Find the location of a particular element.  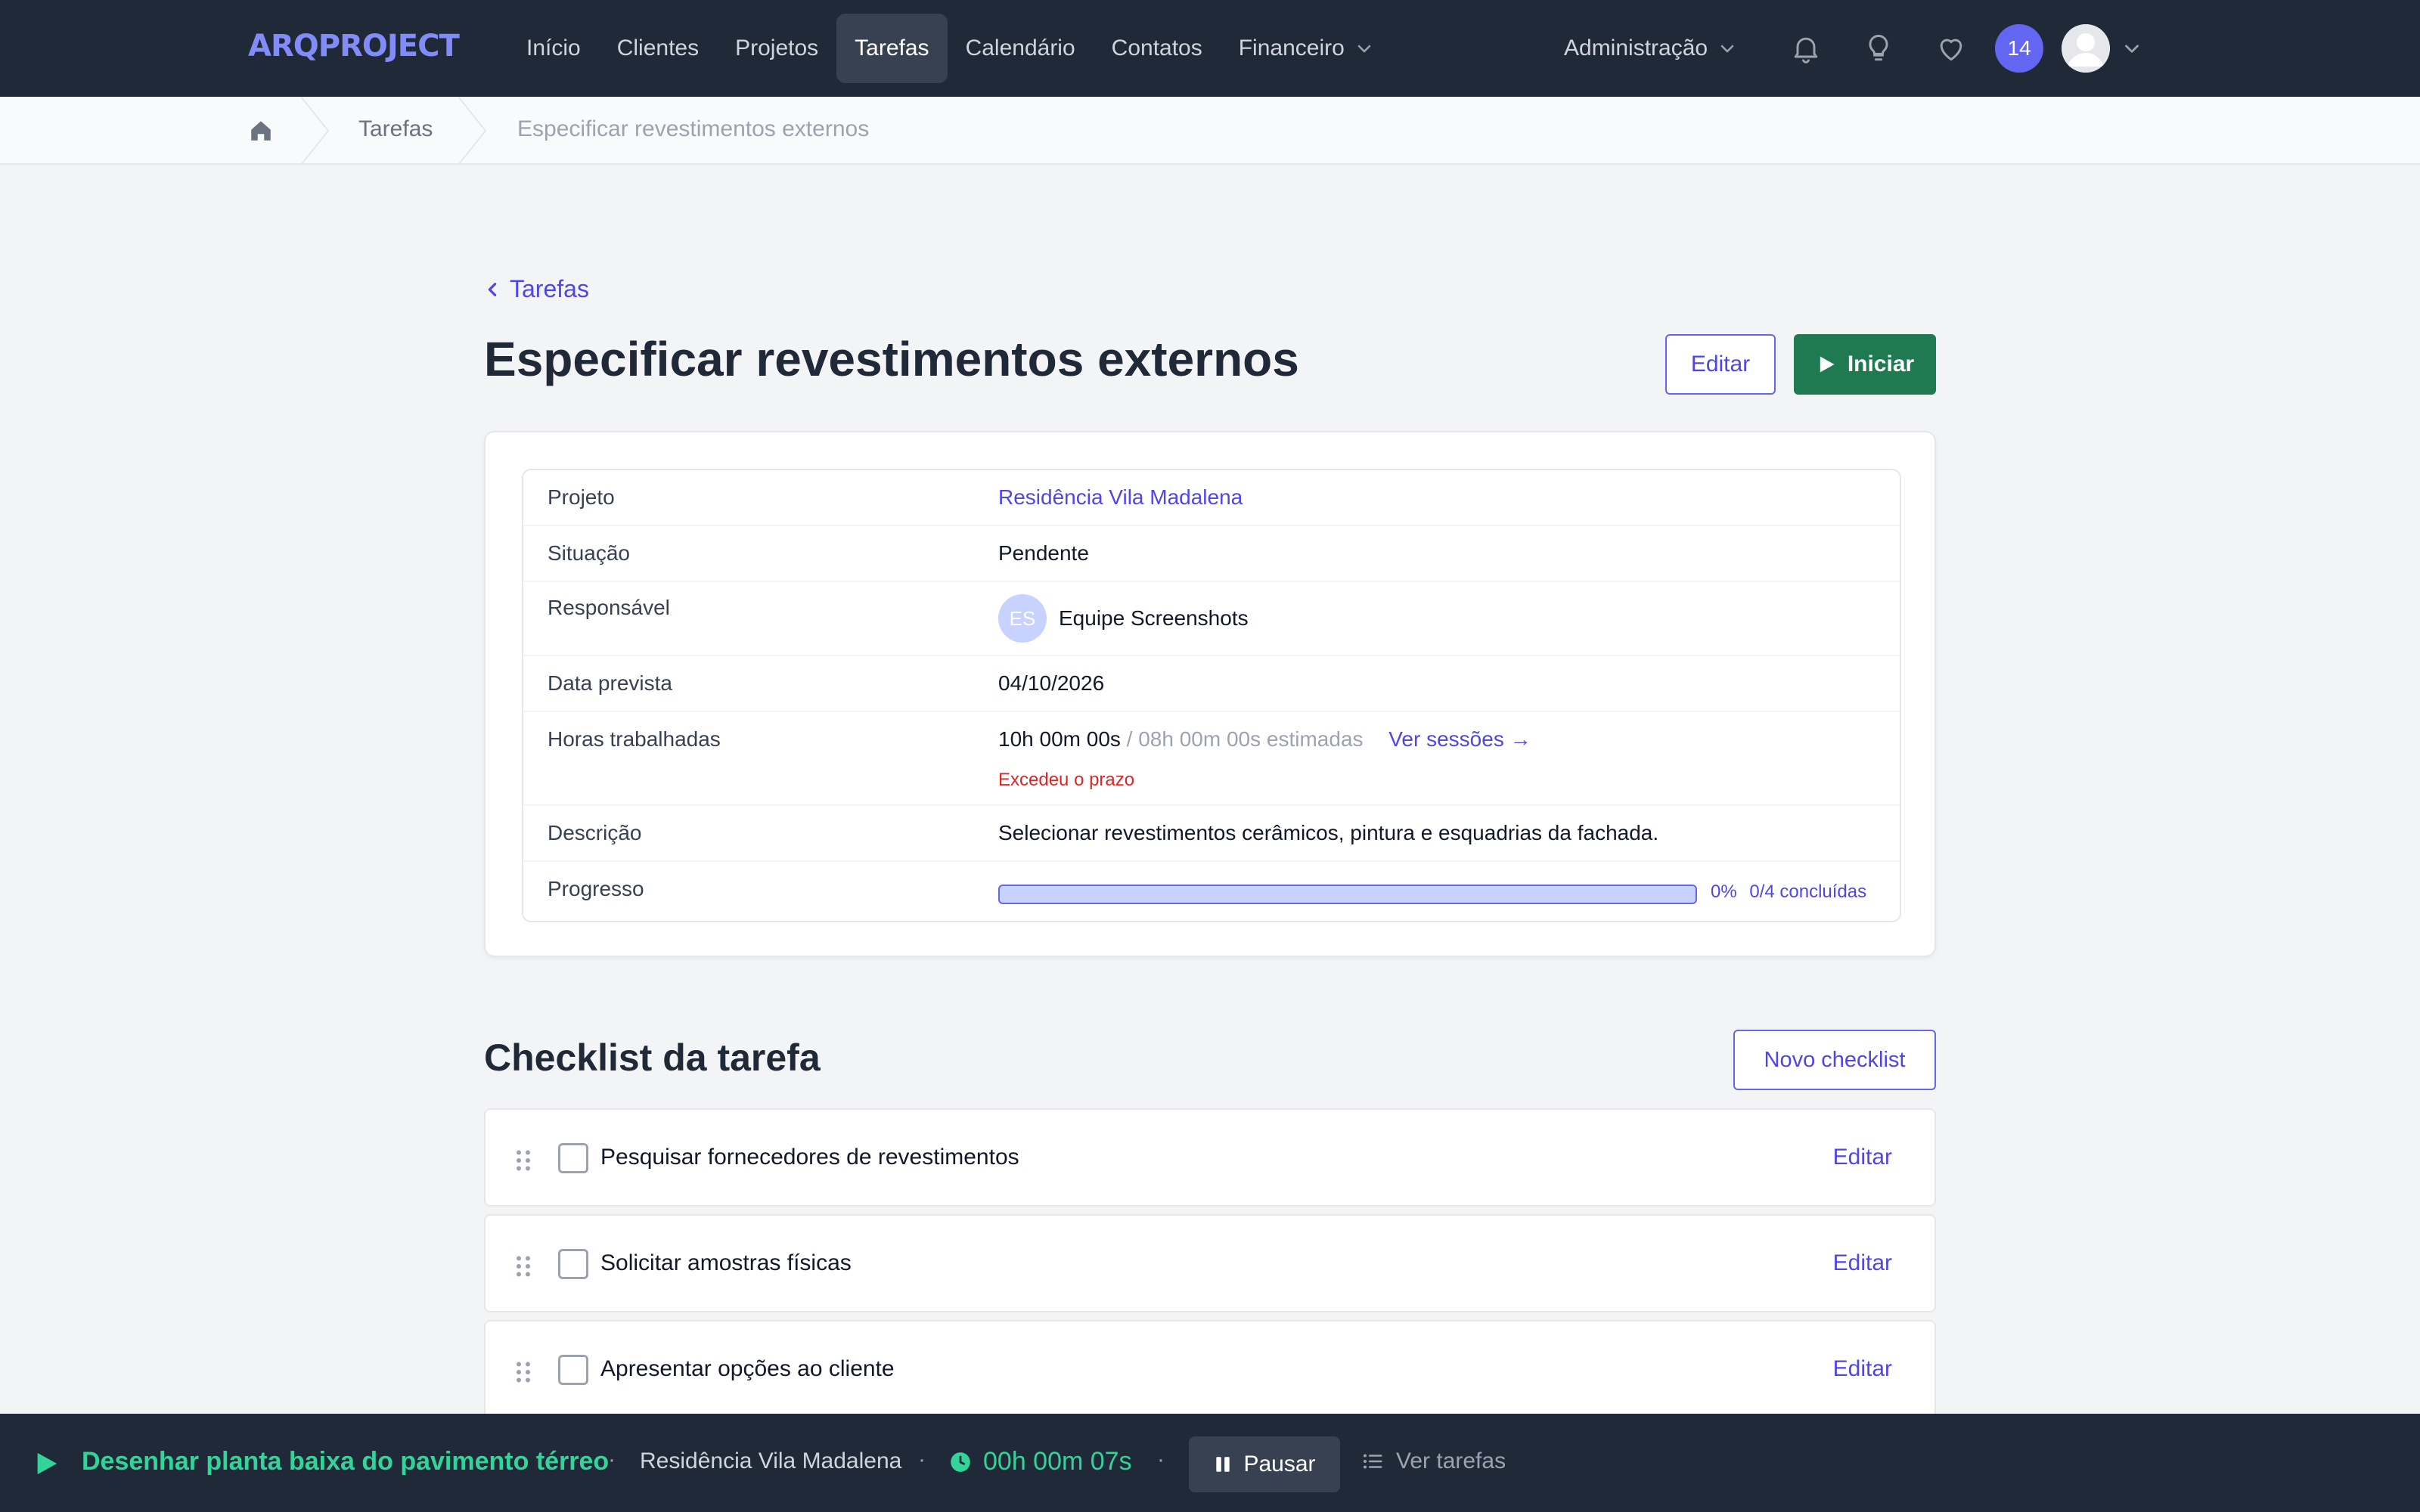

ideas-button is located at coordinates (1879, 48).